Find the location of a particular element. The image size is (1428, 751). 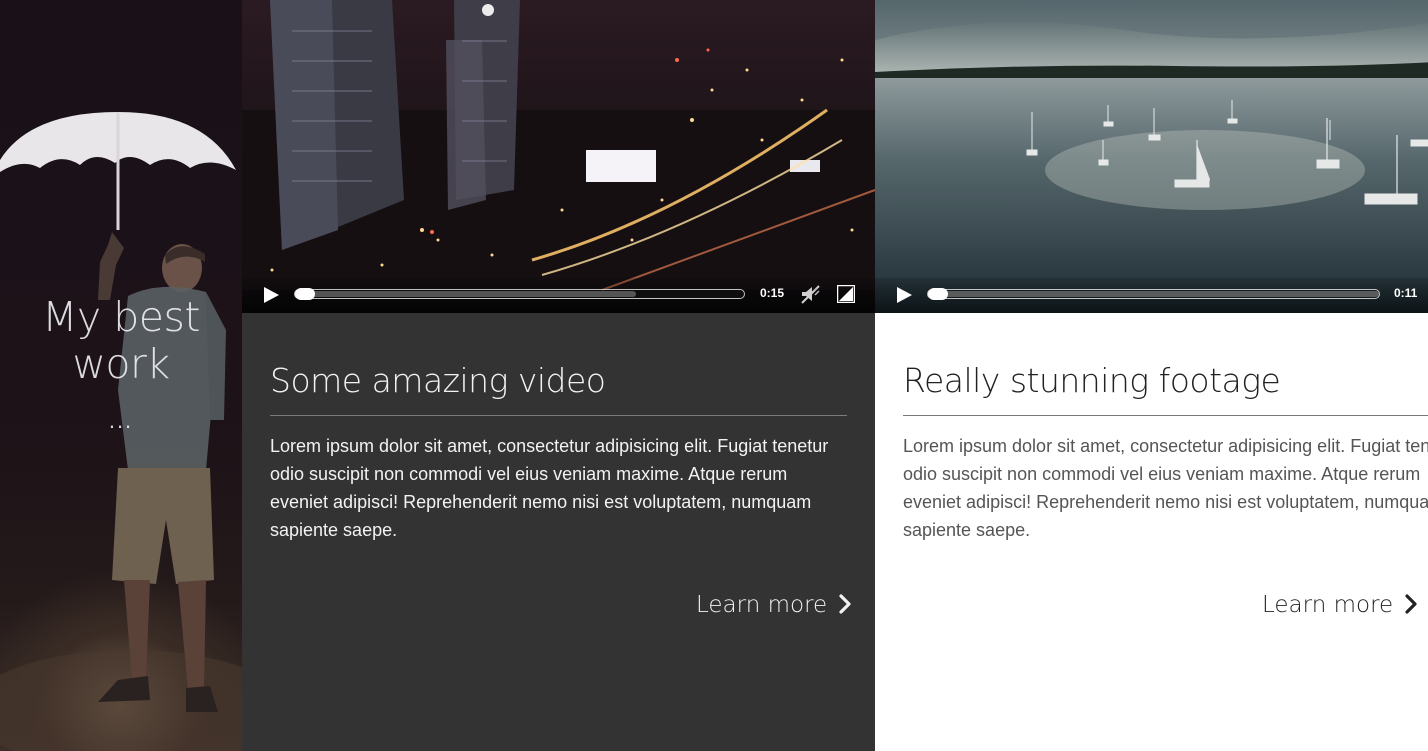

learn-more-link-2: Learn more is located at coordinates (1340, 605).